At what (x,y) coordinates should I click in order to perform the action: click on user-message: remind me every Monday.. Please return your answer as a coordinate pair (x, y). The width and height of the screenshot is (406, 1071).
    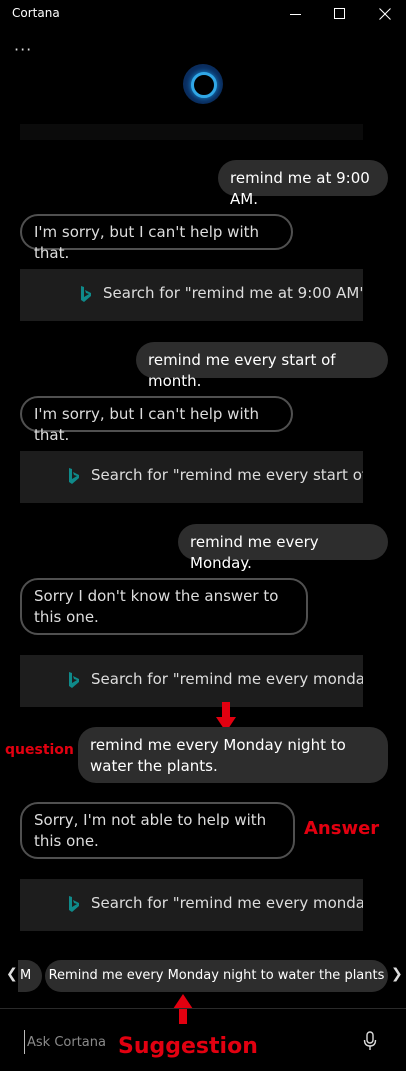
    Looking at the image, I should click on (283, 548).